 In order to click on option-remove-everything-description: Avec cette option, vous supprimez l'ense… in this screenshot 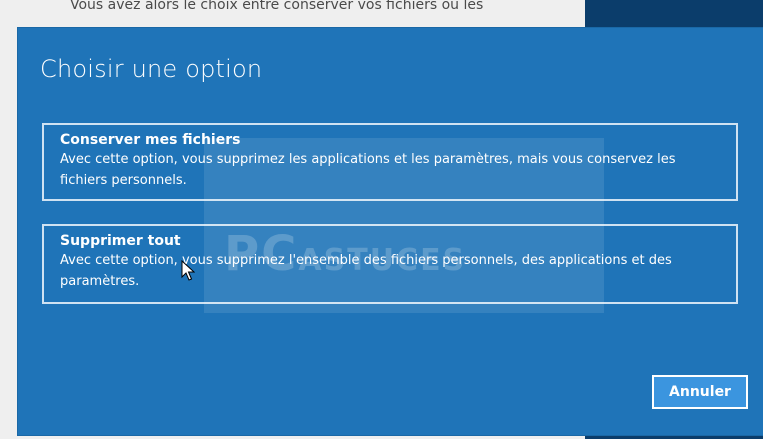, I will do `click(366, 271)`.